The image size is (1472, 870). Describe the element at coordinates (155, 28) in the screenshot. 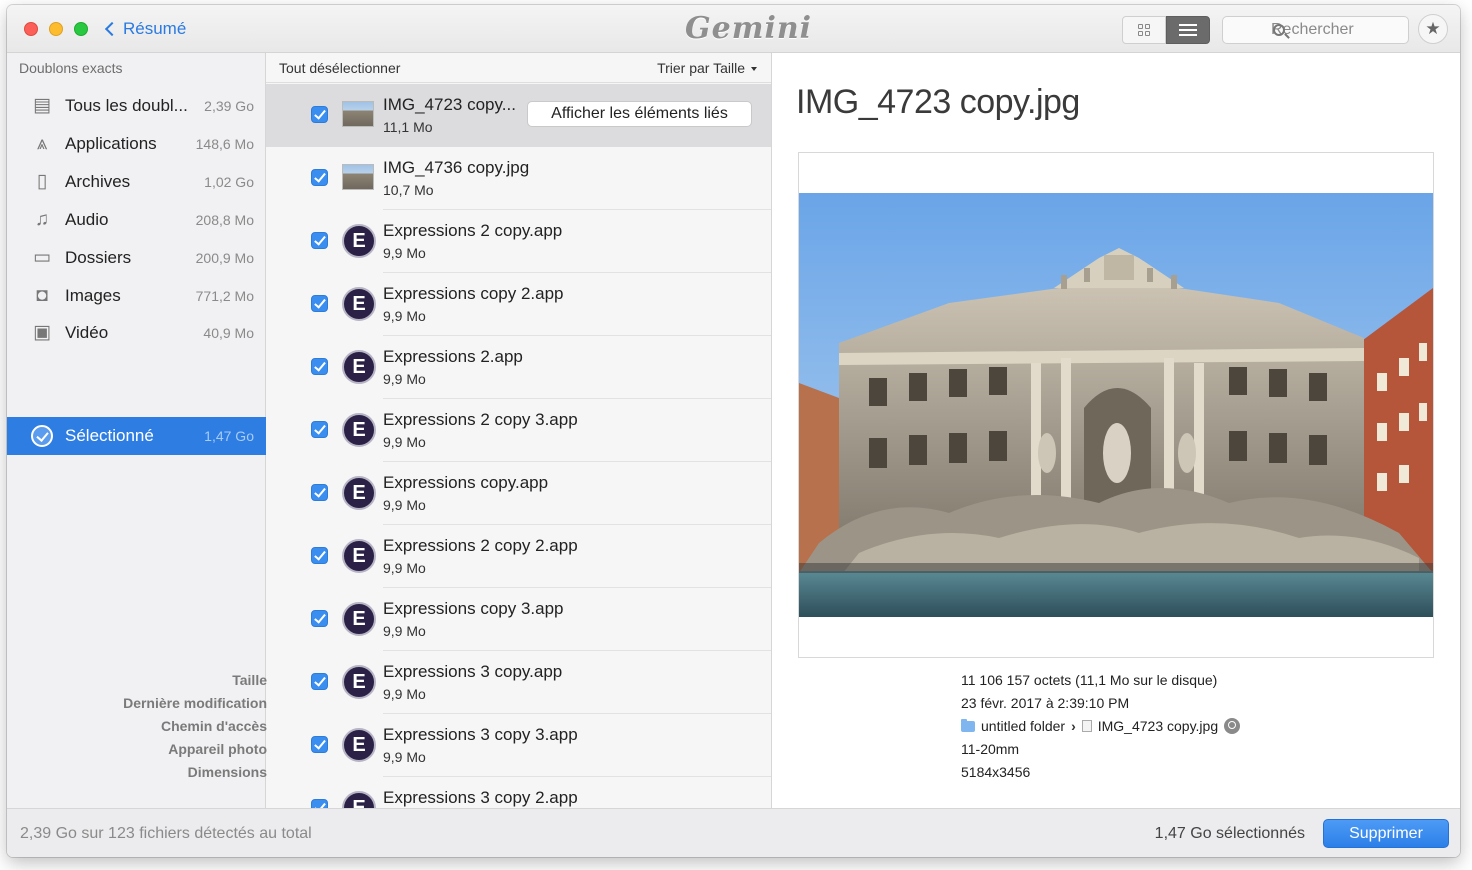

I see `back-label: Résumé` at that location.